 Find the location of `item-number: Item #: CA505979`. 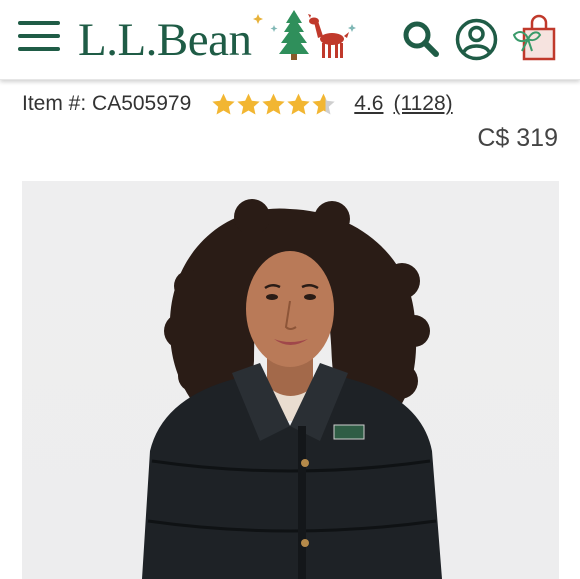

item-number: Item #: CA505979 is located at coordinates (107, 103).